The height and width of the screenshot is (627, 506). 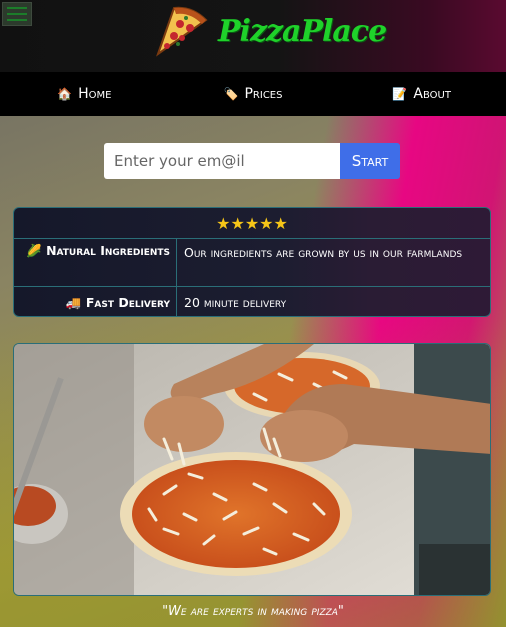 I want to click on nav-home: 🏠 Home, so click(x=84, y=94).